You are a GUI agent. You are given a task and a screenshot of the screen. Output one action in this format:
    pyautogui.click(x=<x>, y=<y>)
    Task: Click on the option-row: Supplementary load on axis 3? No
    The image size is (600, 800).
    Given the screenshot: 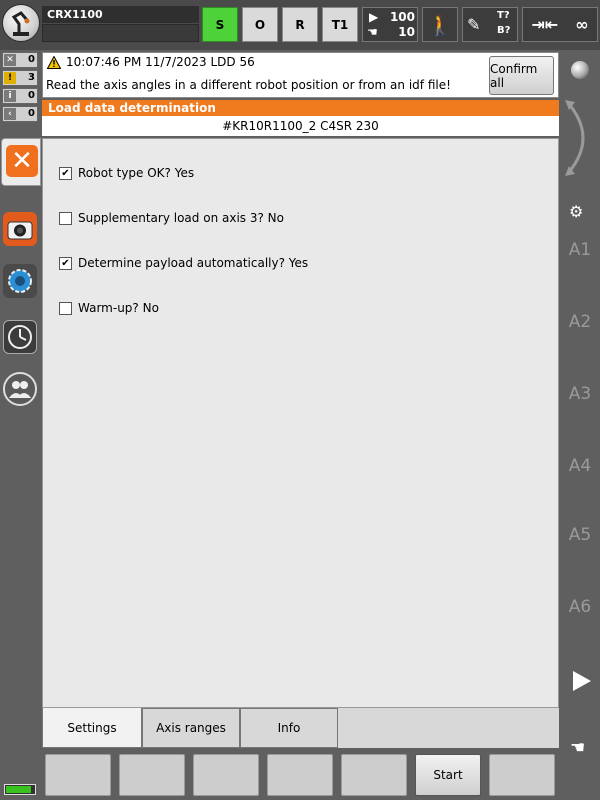 What is the action you would take?
    pyautogui.click(x=171, y=218)
    